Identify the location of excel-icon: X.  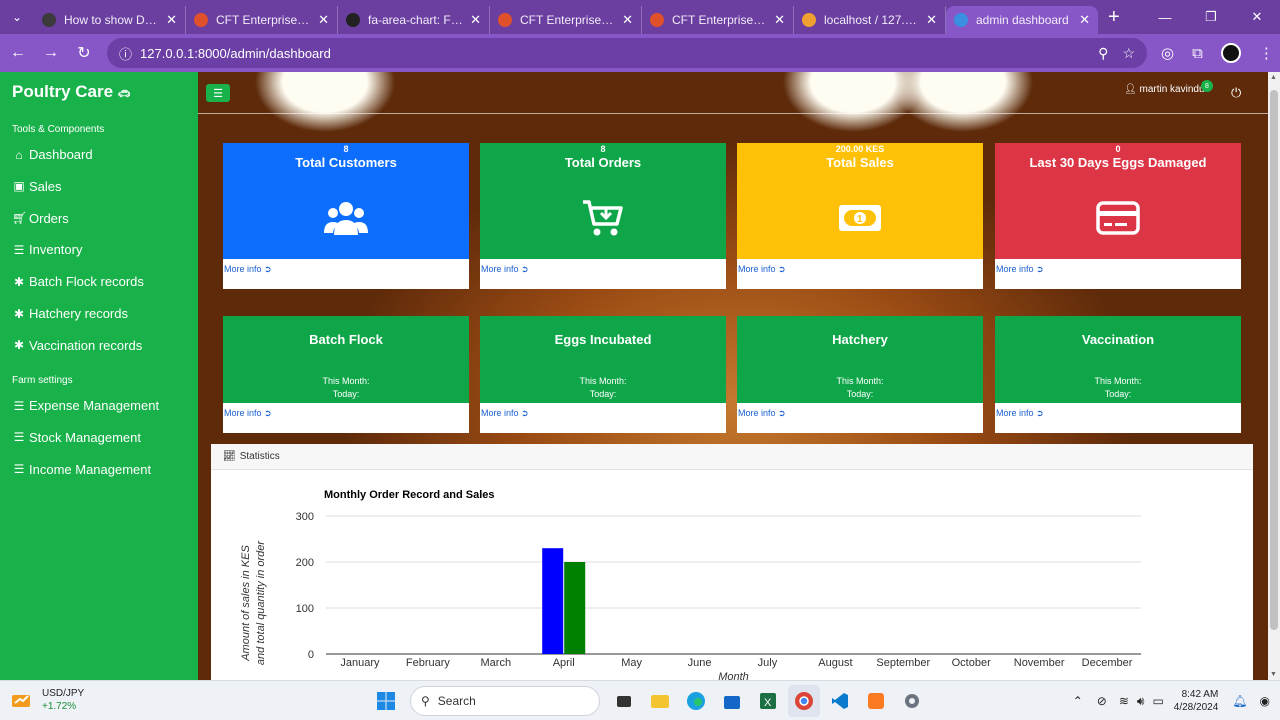
(768, 701).